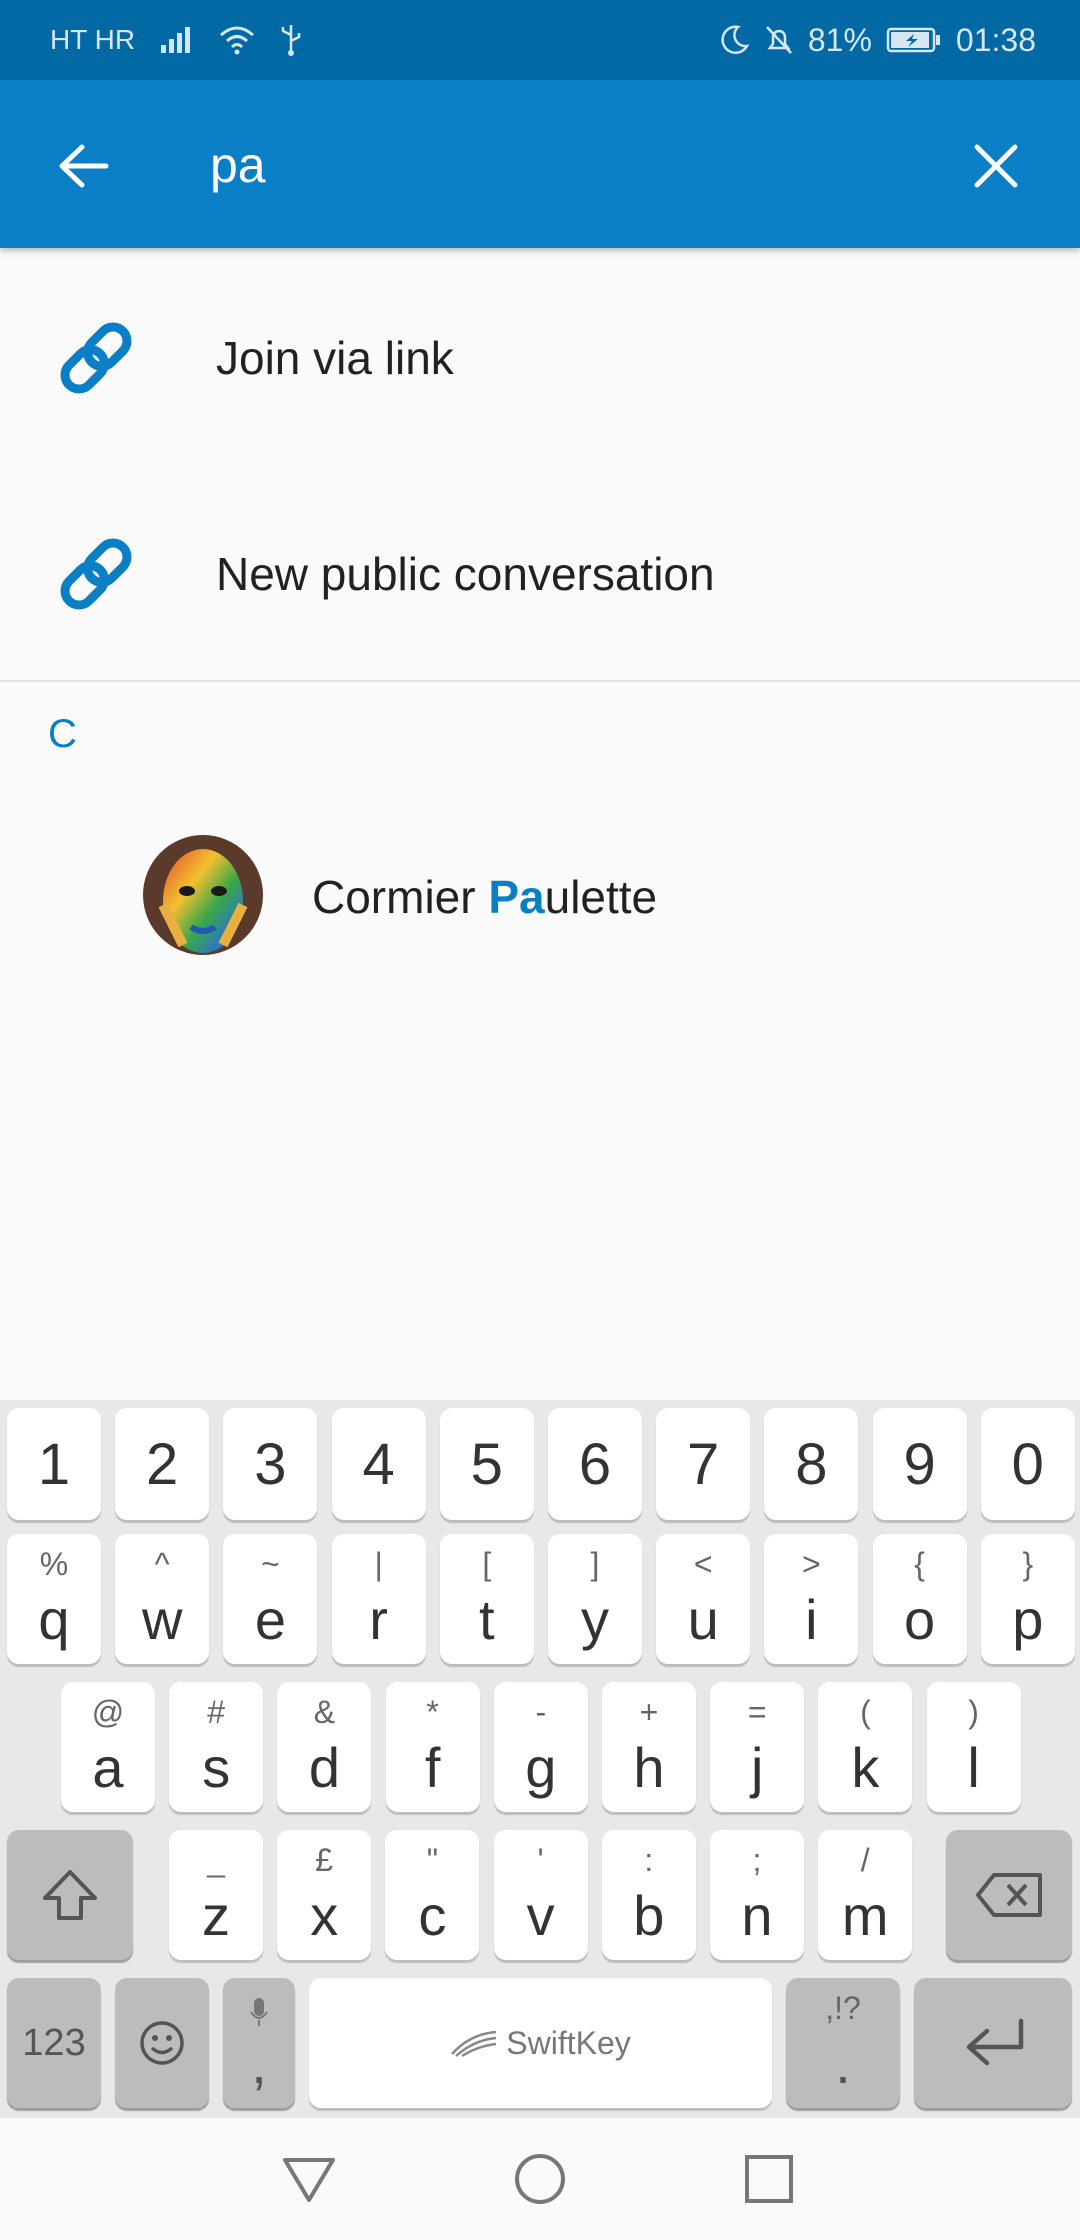  I want to click on key-label: c, so click(432, 1915).